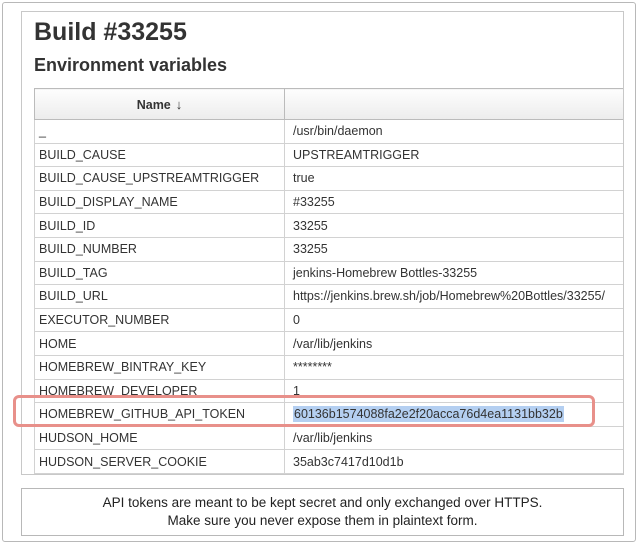 The height and width of the screenshot is (545, 639). I want to click on env-var-name: _, so click(159, 131).